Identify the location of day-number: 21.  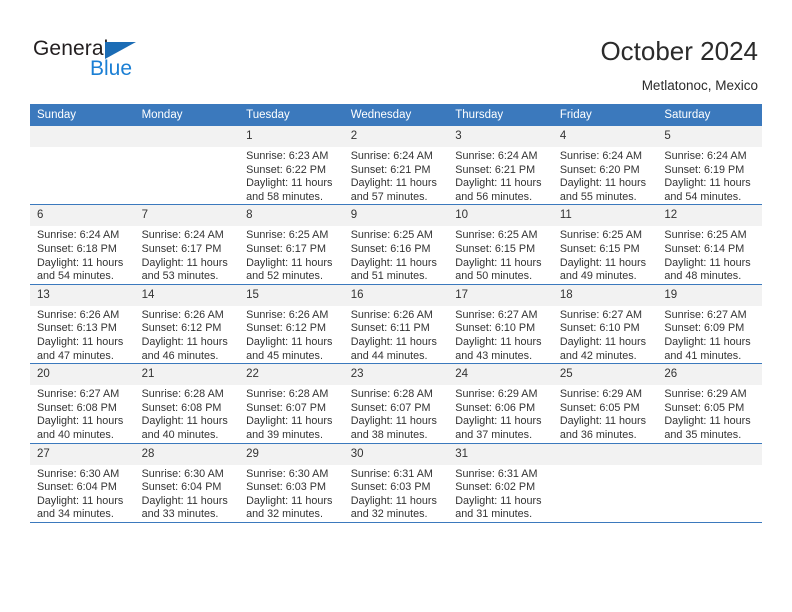
(187, 375).